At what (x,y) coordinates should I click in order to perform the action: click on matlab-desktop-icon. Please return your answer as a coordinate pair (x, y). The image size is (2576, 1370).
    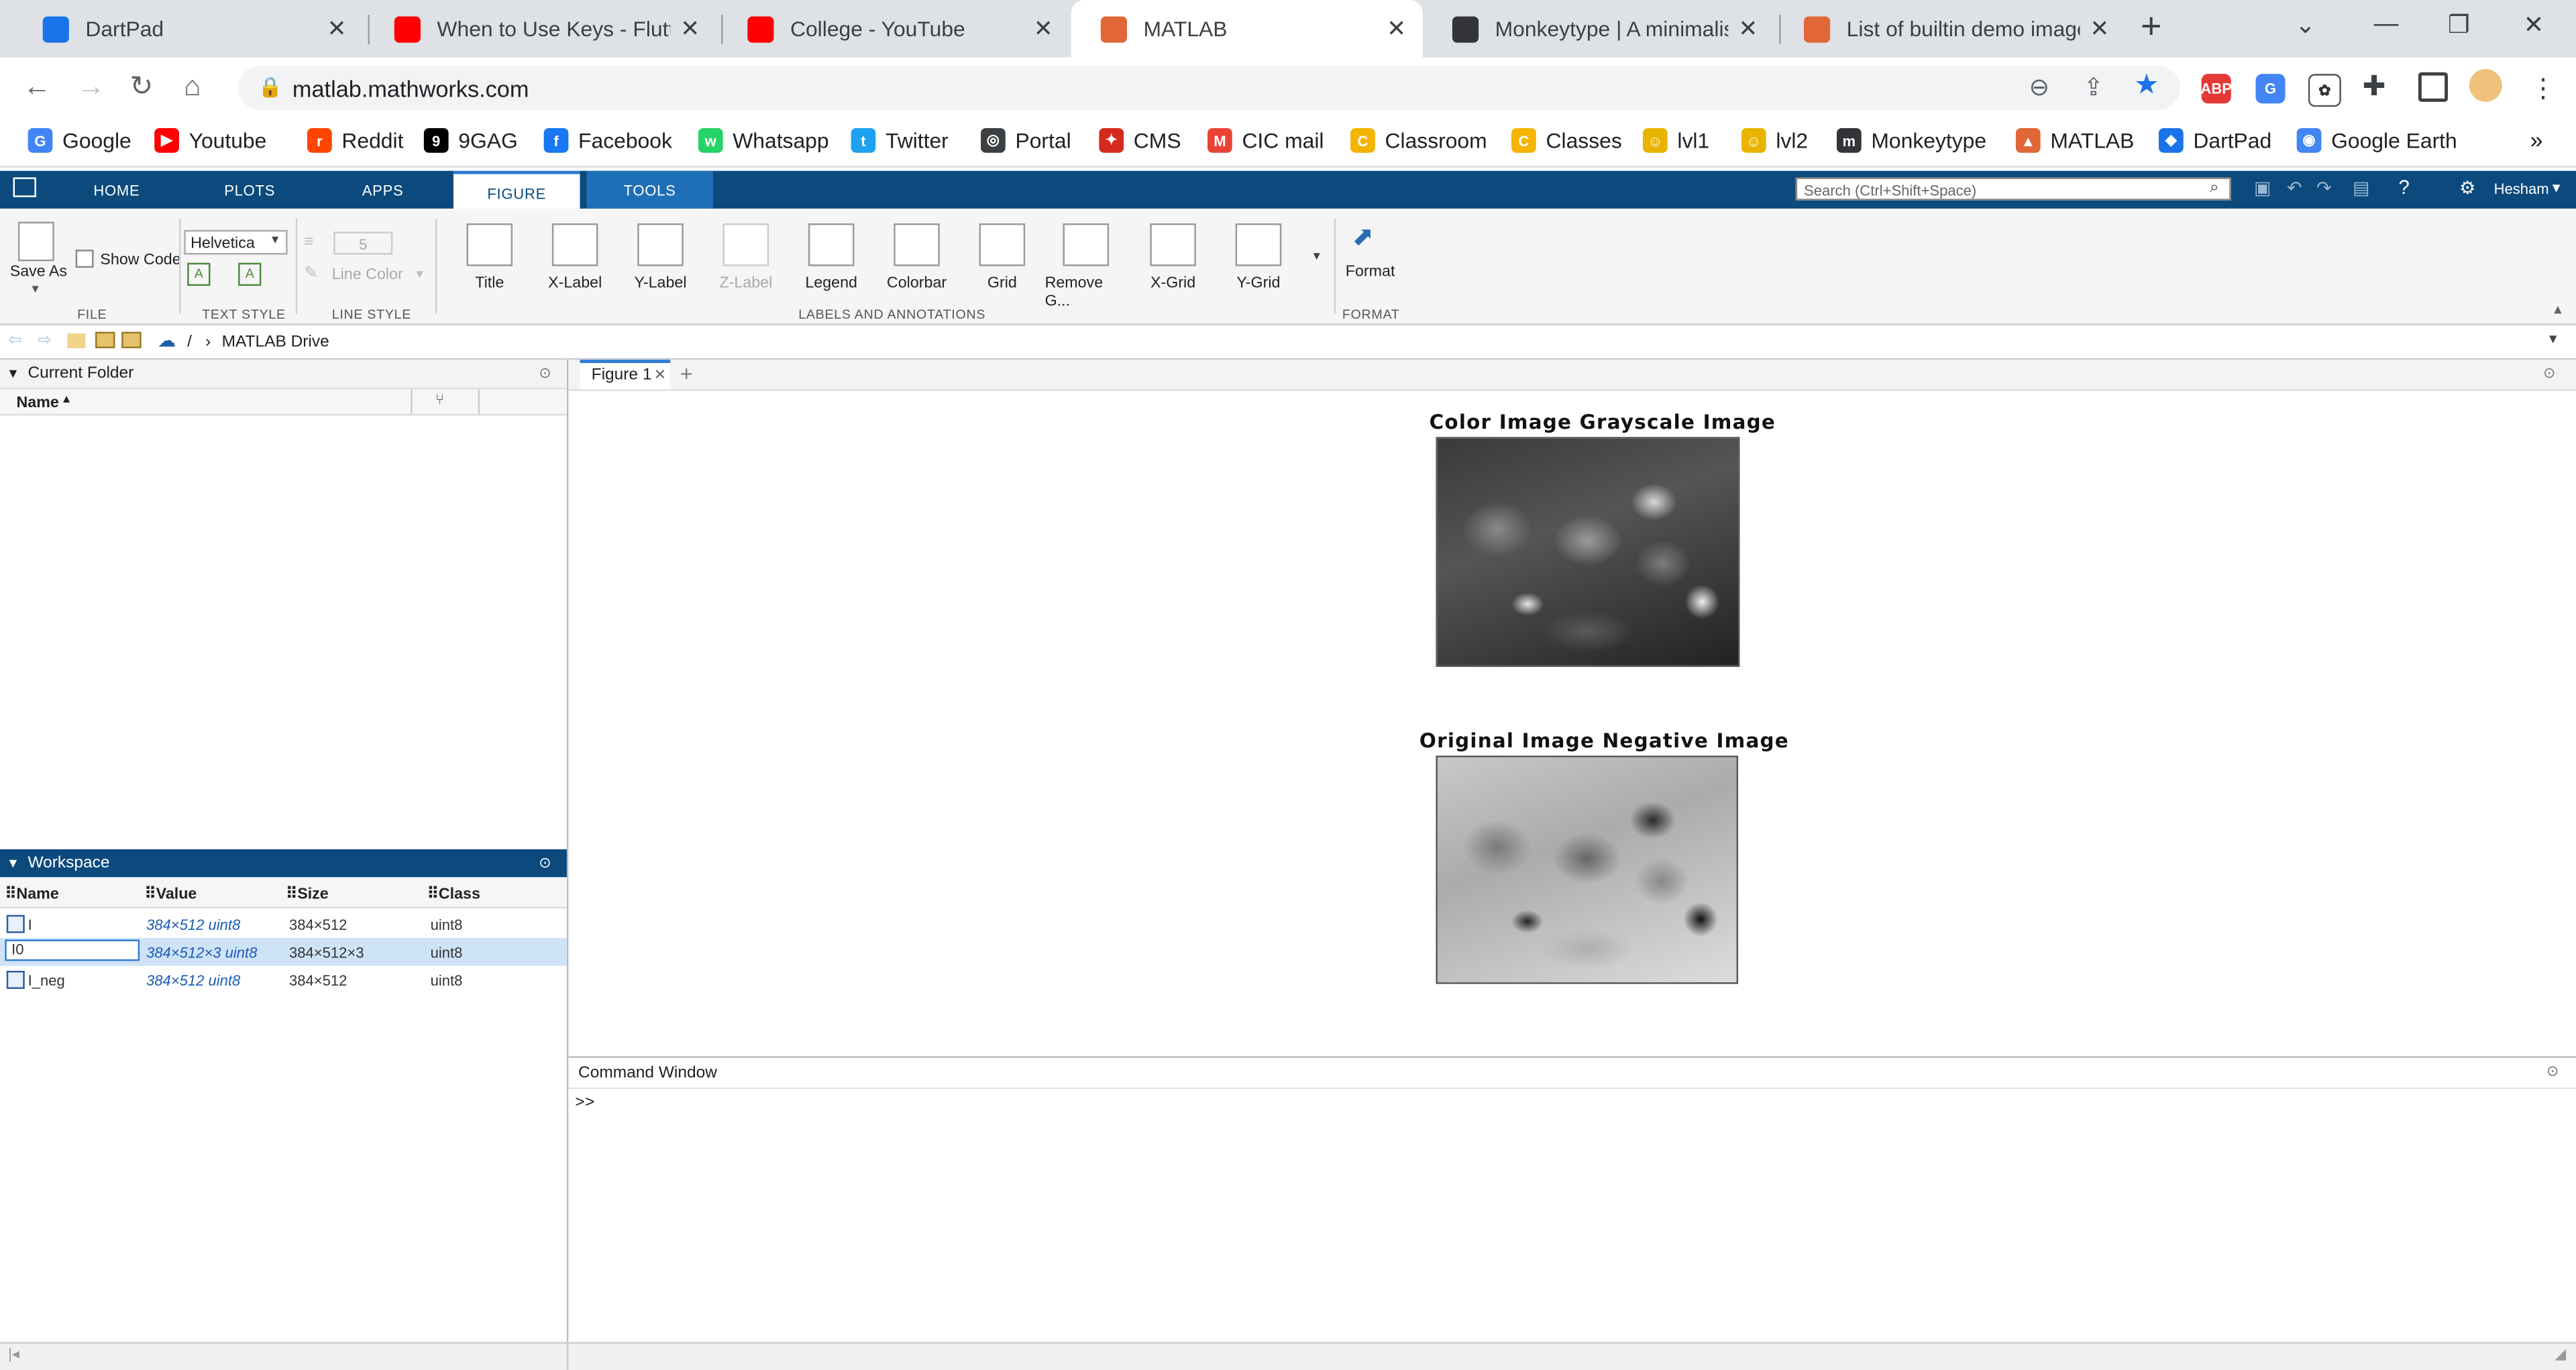
    Looking at the image, I should click on (24, 187).